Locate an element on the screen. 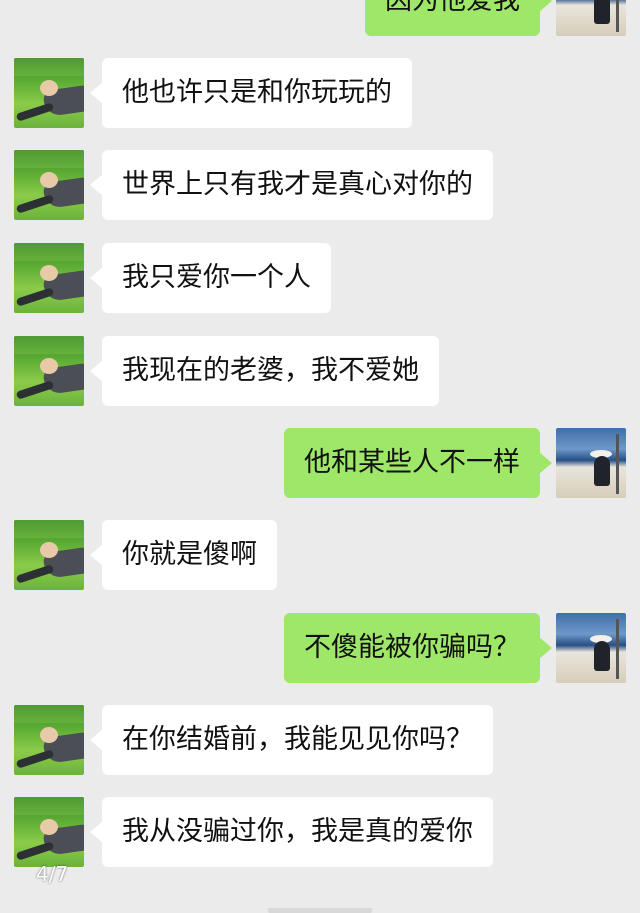 This screenshot has width=640, height=913. message-sent: 不傻能被你骗吗？ is located at coordinates (320, 650).